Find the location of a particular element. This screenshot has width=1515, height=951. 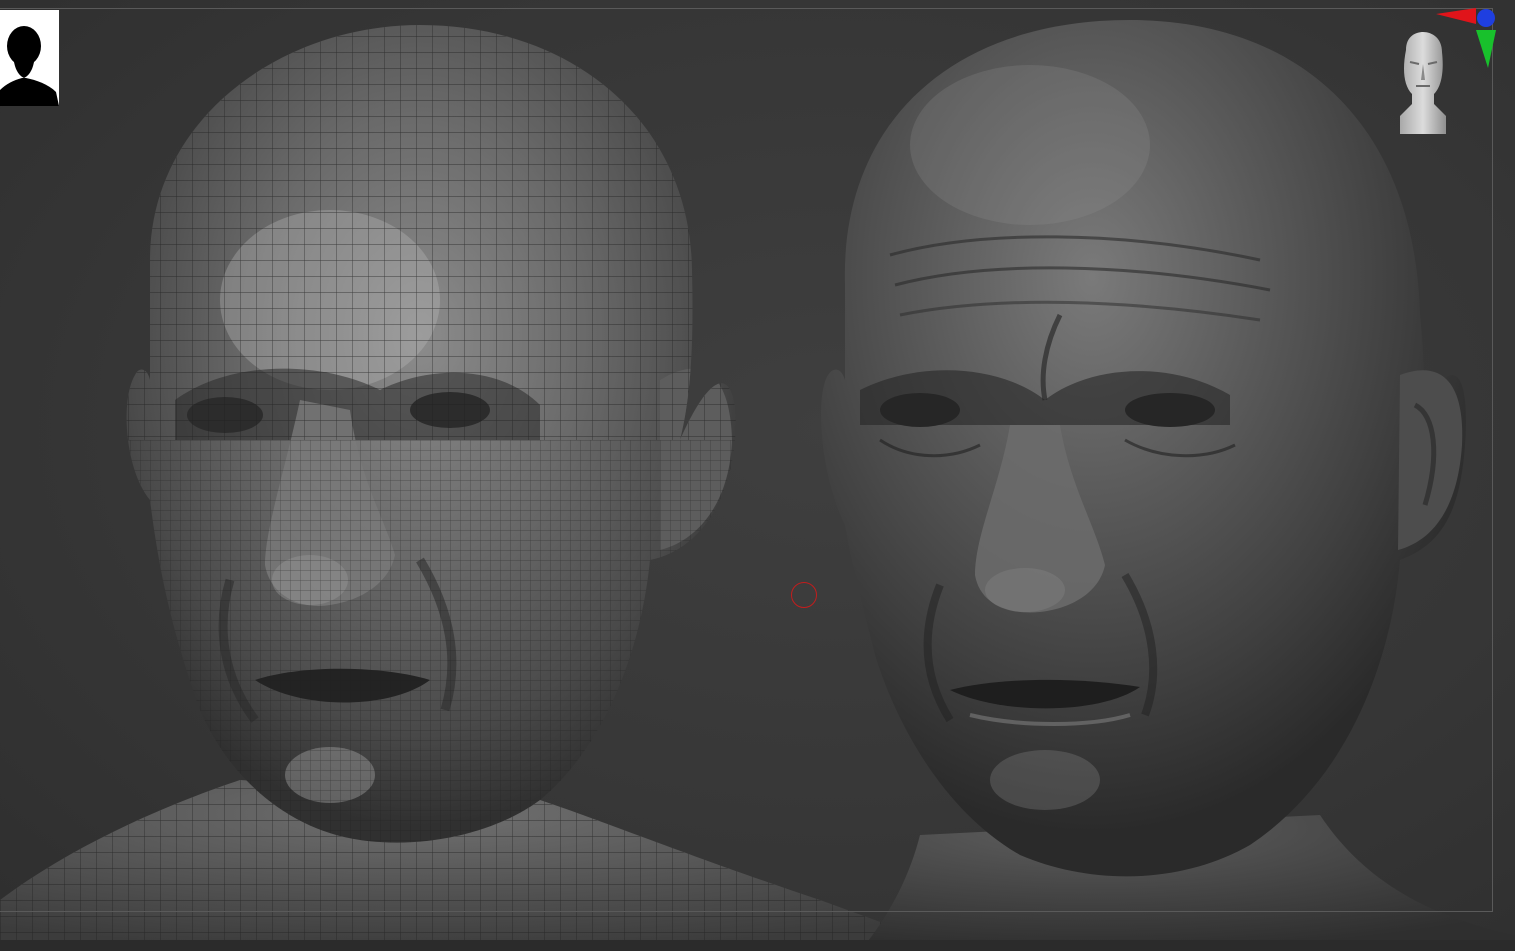

brush-cursor-icon is located at coordinates (804, 595).